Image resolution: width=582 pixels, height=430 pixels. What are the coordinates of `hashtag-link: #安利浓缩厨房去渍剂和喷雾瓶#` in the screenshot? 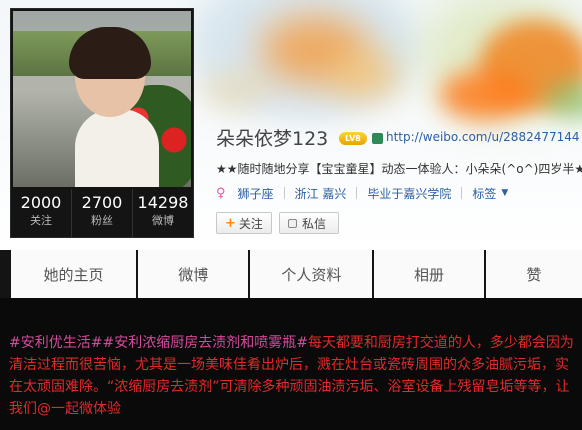 It's located at (204, 343).